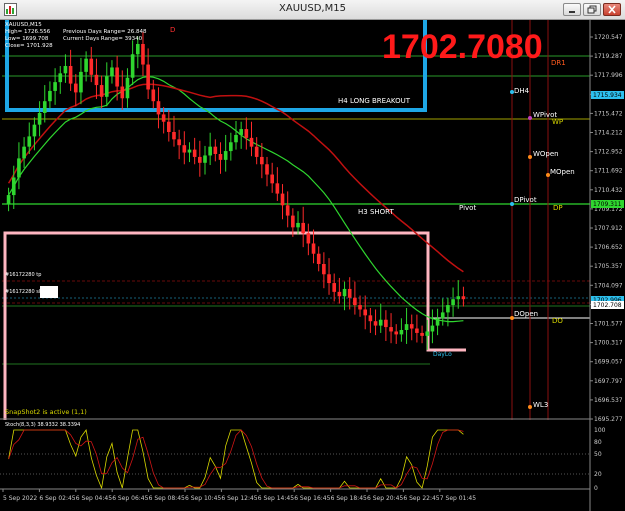  What do you see at coordinates (172, 30) in the screenshot?
I see `dayhi-label: D` at bounding box center [172, 30].